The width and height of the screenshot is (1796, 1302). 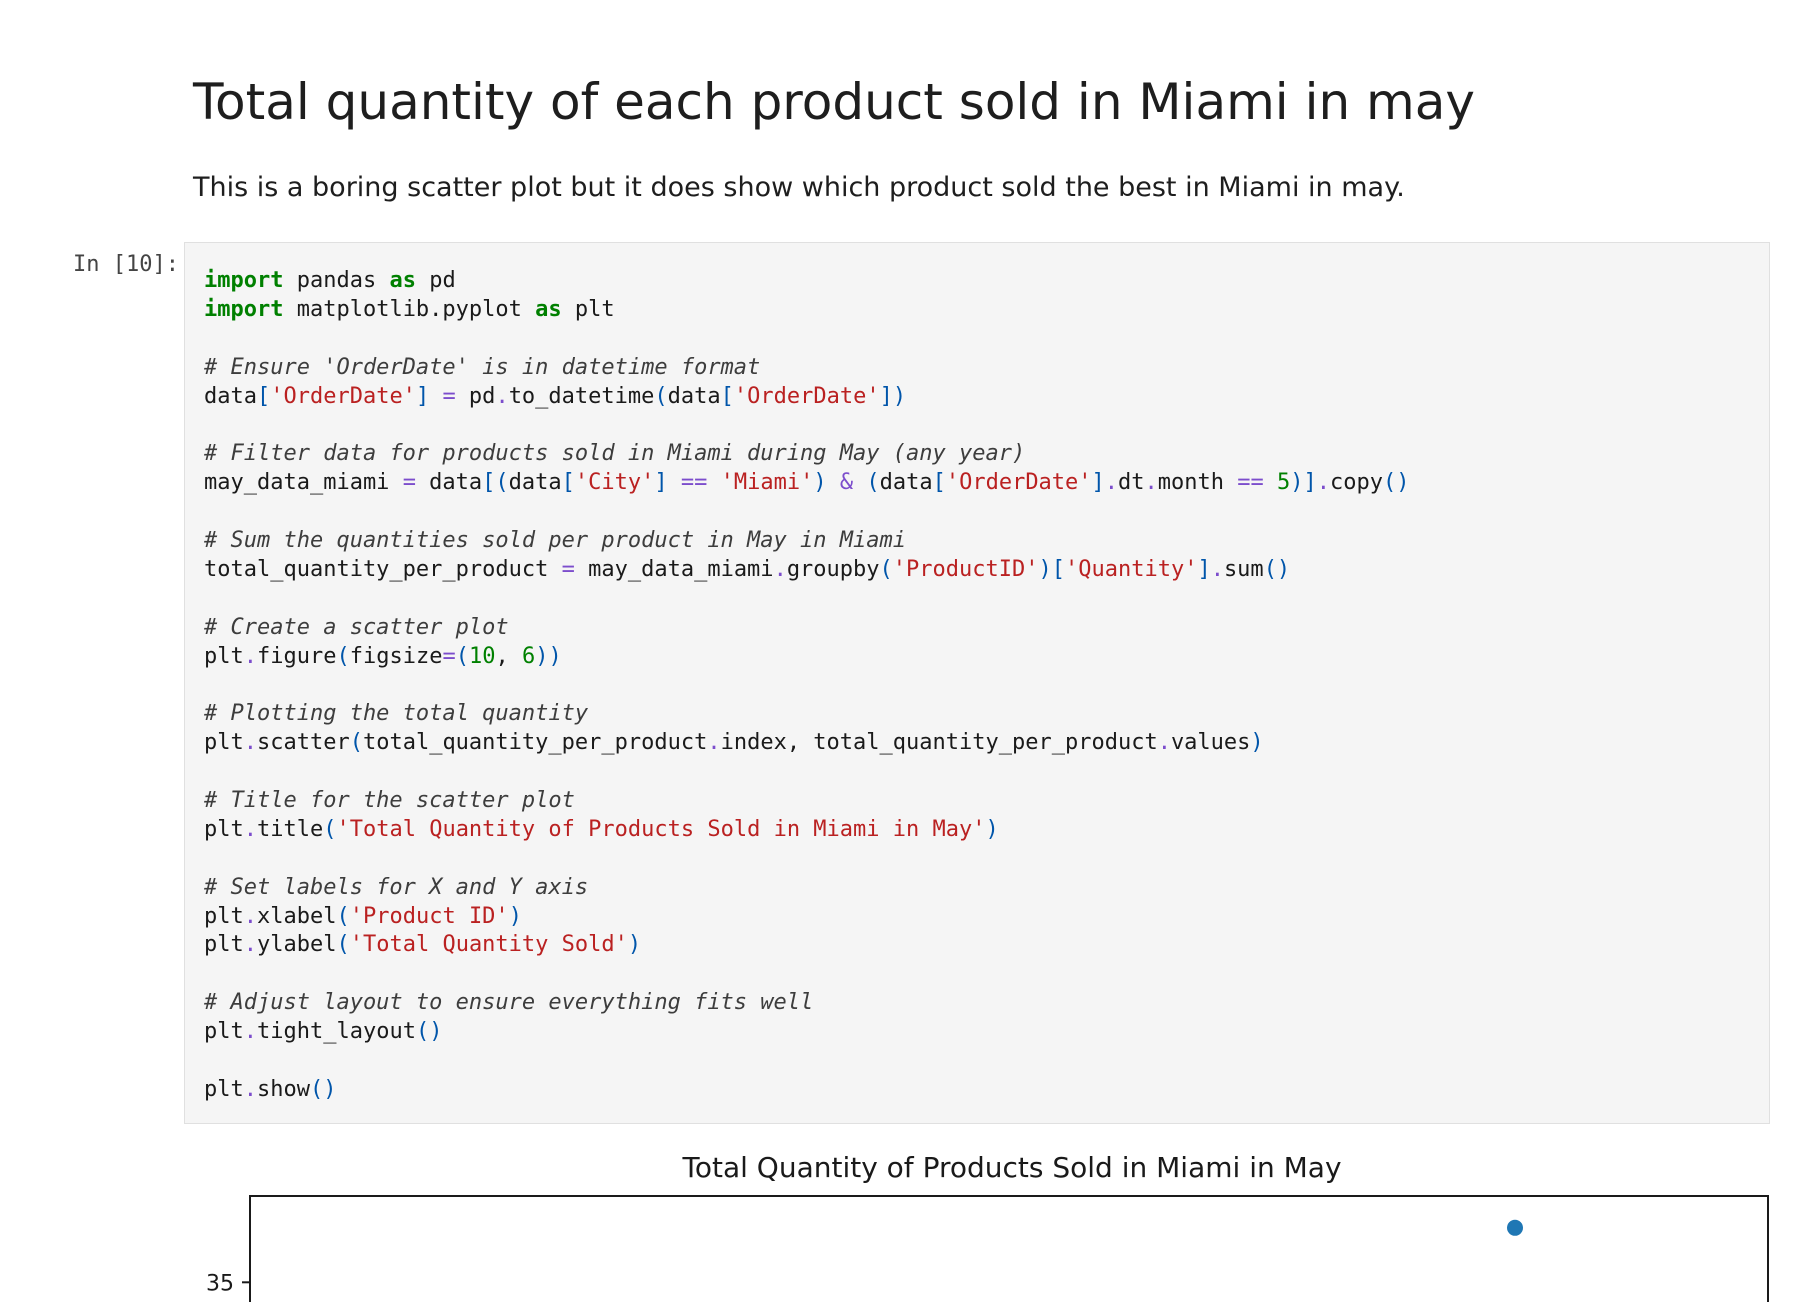 I want to click on code-token: # Plotting the total quantity, so click(x=396, y=714).